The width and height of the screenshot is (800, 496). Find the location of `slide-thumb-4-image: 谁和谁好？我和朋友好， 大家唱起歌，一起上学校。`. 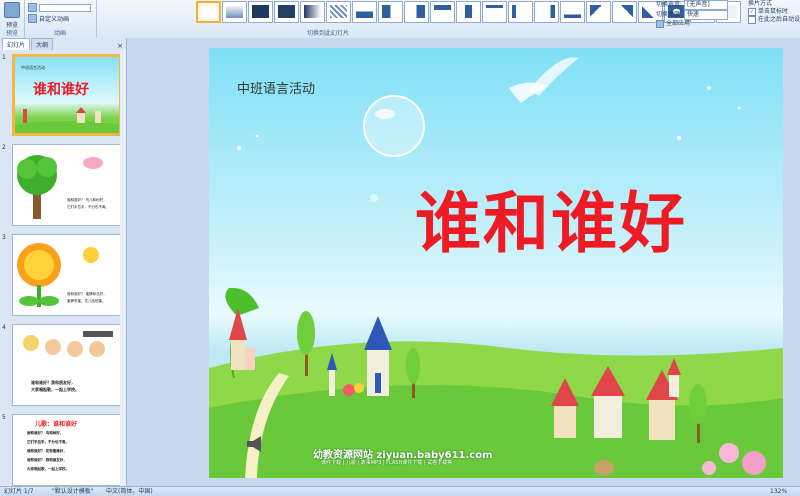

slide-thumb-4-image: 谁和谁好？我和朋友好， 大家唱起歌，一起上学校。 is located at coordinates (67, 365).